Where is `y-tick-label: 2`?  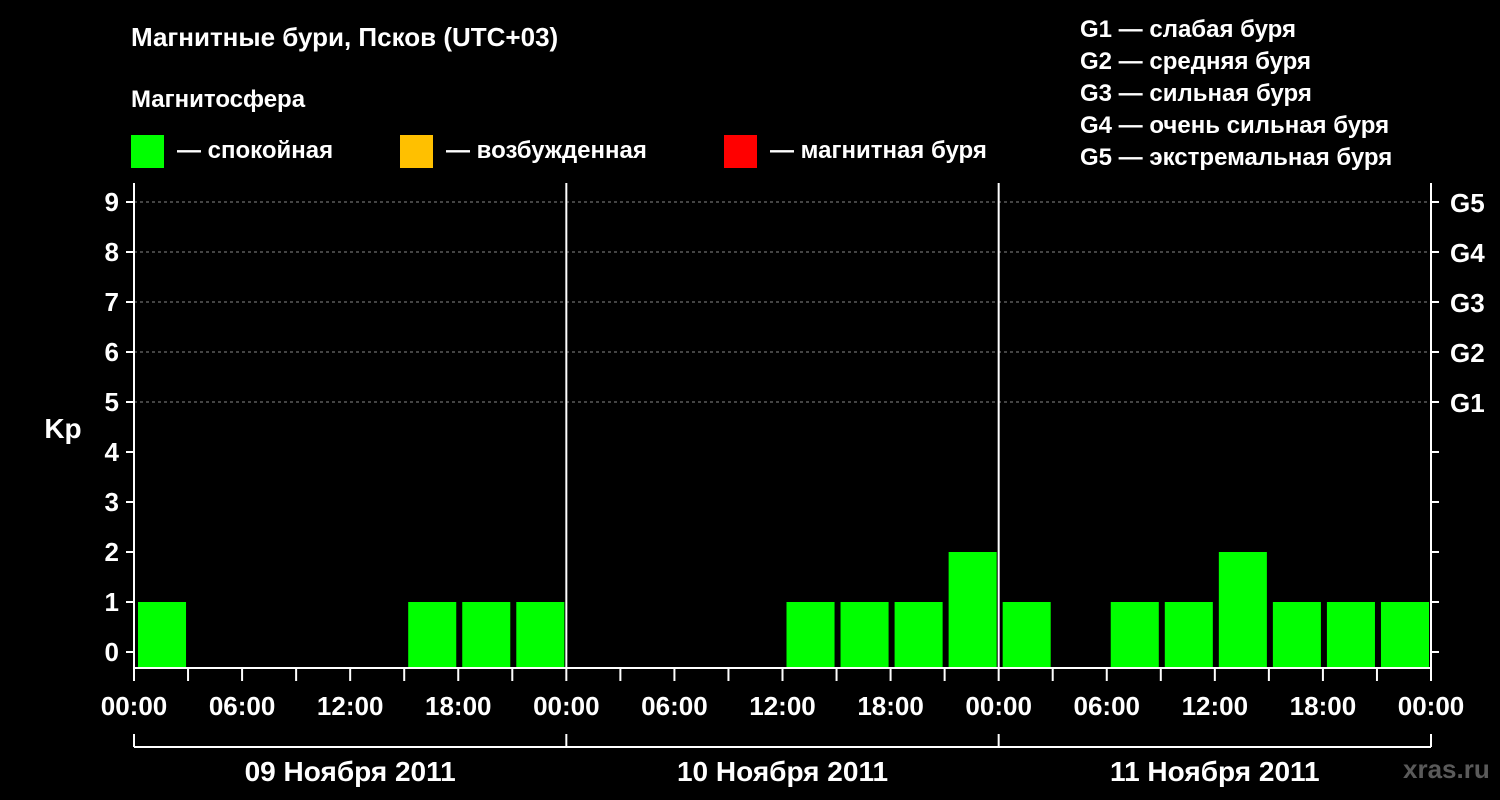 y-tick-label: 2 is located at coordinates (112, 552).